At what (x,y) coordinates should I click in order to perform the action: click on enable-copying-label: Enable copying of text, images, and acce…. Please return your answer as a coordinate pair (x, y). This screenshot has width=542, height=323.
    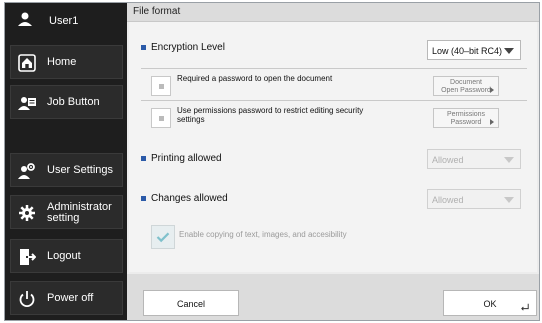
    Looking at the image, I should click on (263, 234).